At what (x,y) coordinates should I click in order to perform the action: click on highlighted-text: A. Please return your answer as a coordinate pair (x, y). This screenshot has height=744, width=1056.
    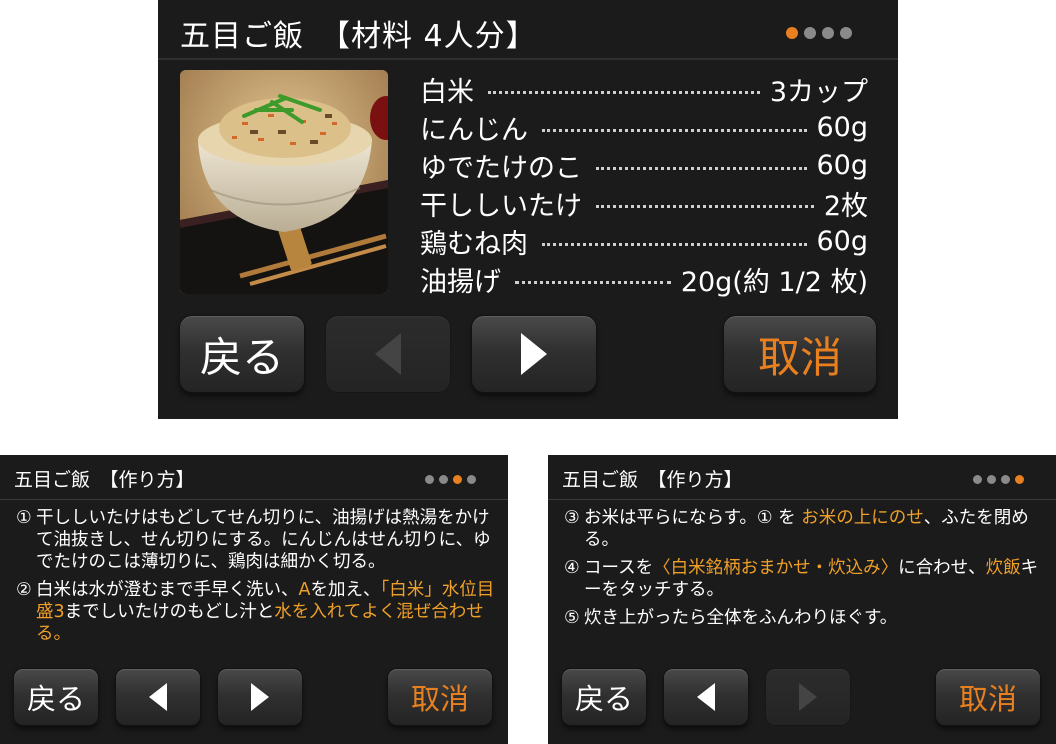
    Looking at the image, I should click on (304, 590).